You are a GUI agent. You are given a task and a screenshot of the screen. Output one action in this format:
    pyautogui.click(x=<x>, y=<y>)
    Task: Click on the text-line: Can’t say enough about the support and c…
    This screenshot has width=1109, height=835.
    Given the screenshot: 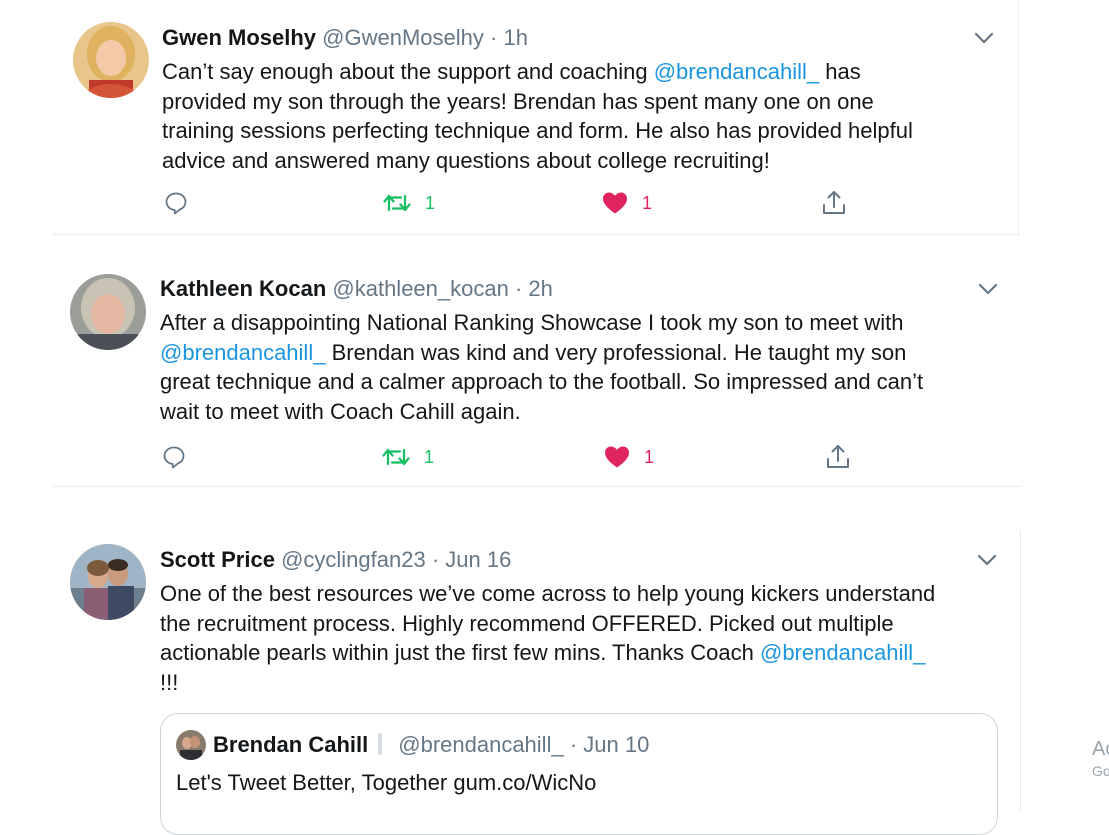 What is the action you would take?
    pyautogui.click(x=511, y=71)
    